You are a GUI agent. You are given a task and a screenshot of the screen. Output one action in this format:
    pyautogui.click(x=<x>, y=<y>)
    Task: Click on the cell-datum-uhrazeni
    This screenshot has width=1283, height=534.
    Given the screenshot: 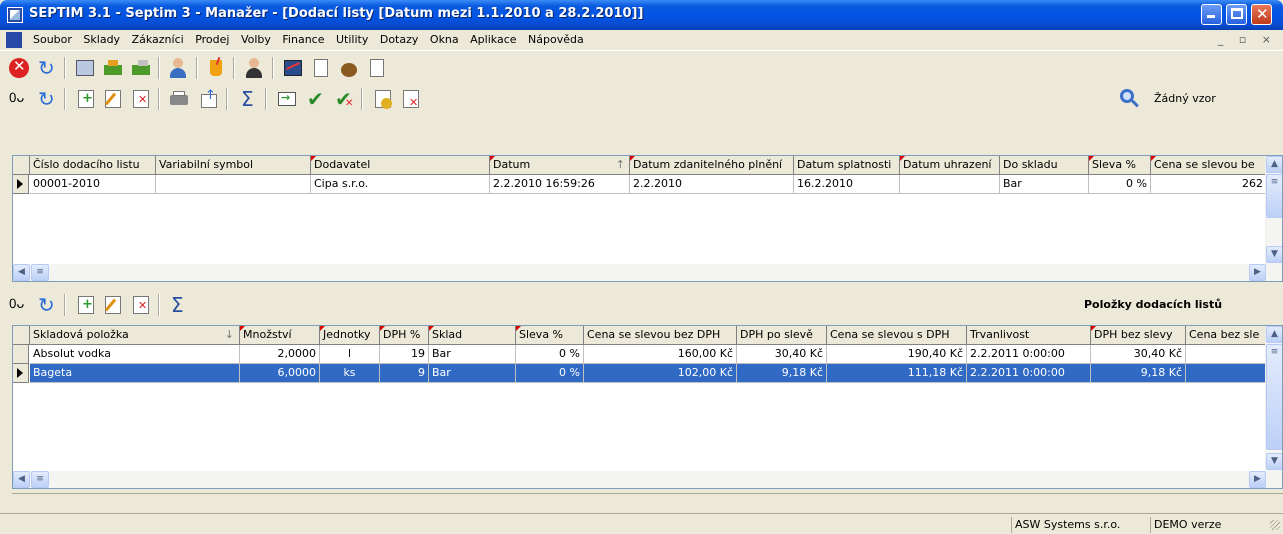 What is the action you would take?
    pyautogui.click(x=950, y=184)
    